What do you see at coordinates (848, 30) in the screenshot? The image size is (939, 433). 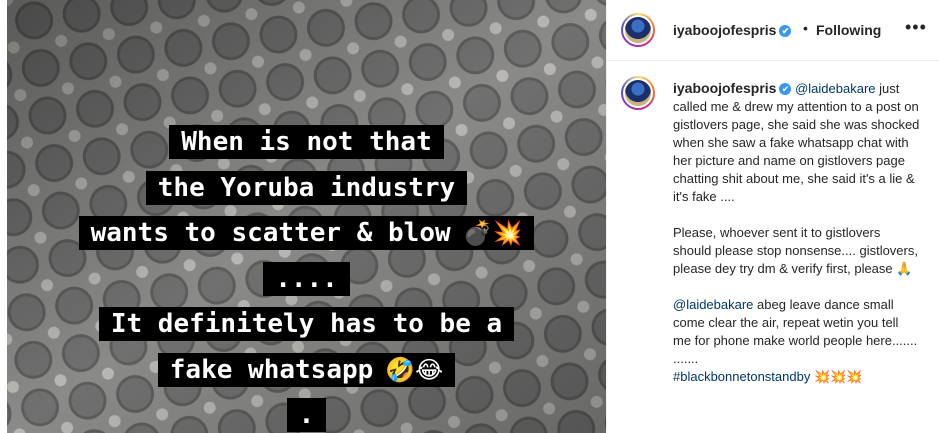 I see `following-button: Following` at bounding box center [848, 30].